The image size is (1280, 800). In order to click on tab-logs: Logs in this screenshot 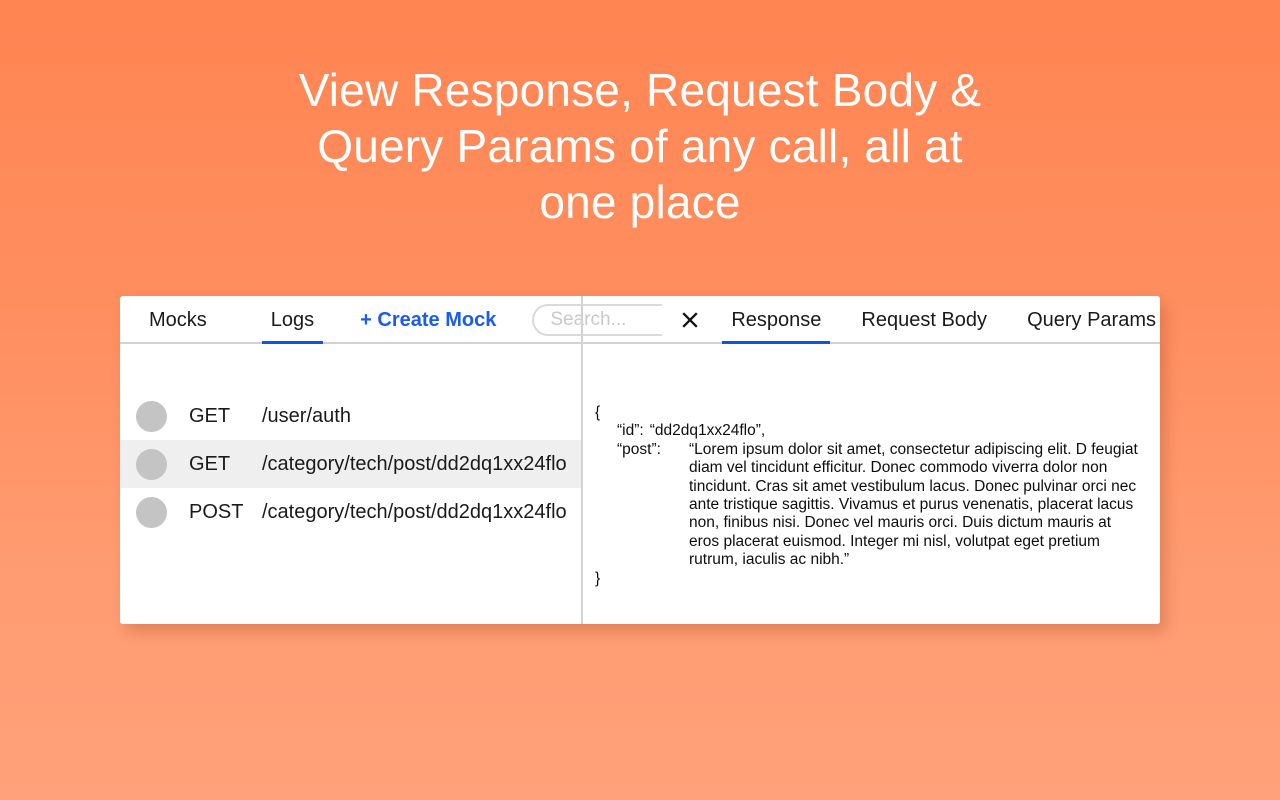, I will do `click(292, 320)`.